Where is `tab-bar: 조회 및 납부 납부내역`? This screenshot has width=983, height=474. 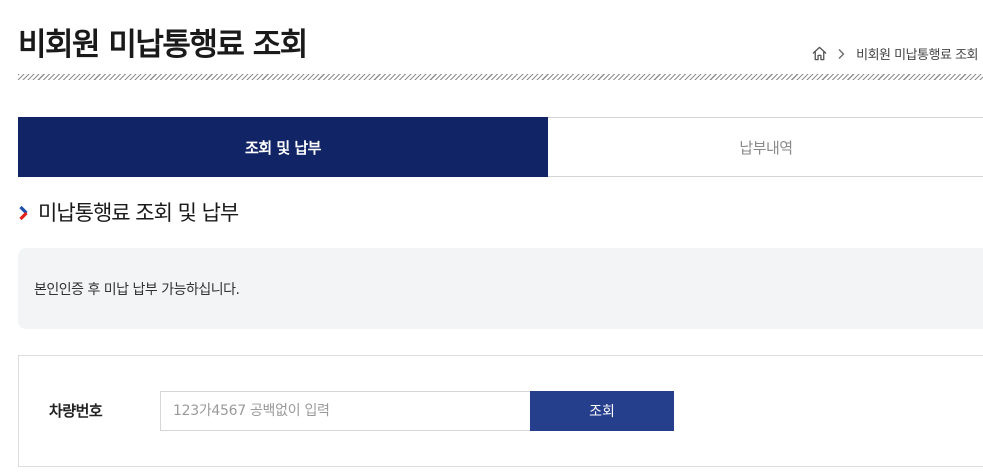 tab-bar: 조회 및 납부 납부내역 is located at coordinates (500, 147).